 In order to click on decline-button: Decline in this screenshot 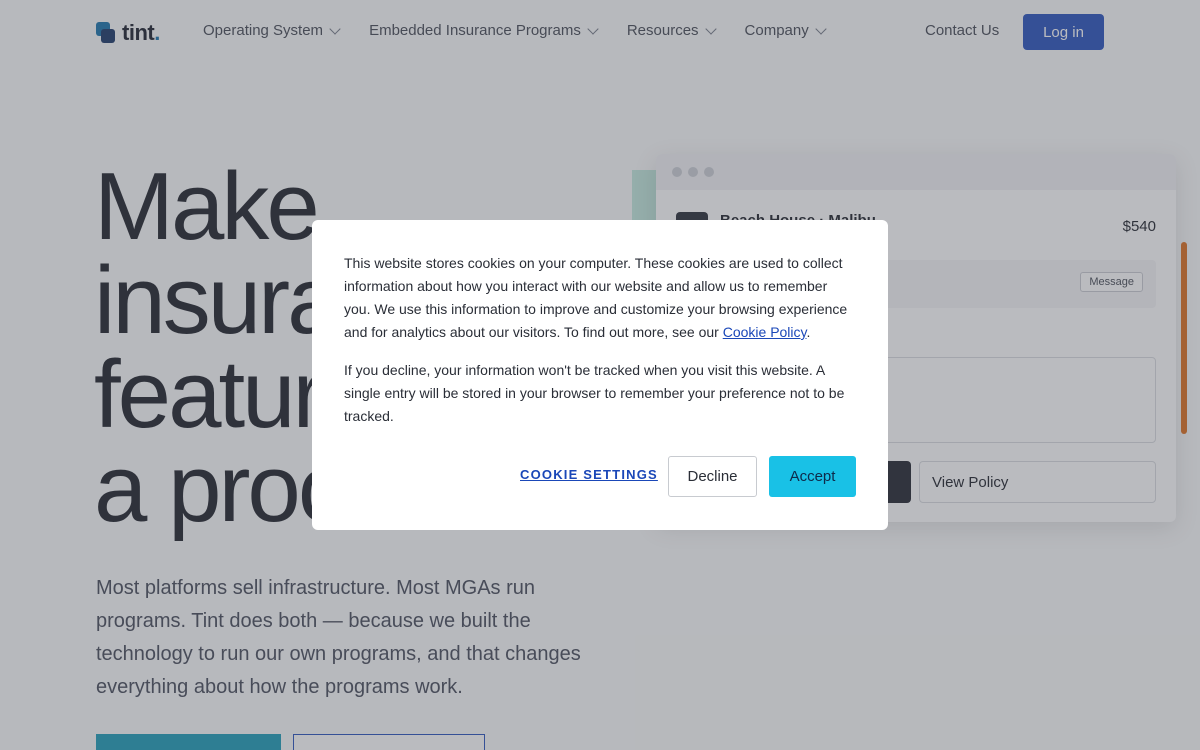, I will do `click(712, 476)`.